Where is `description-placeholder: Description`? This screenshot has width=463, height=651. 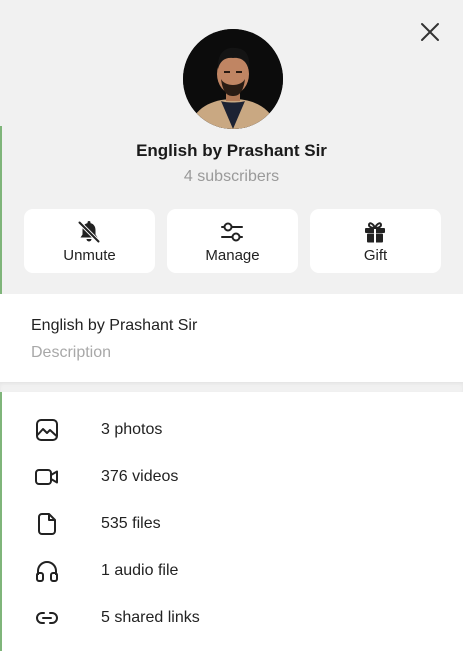
description-placeholder: Description is located at coordinates (71, 353).